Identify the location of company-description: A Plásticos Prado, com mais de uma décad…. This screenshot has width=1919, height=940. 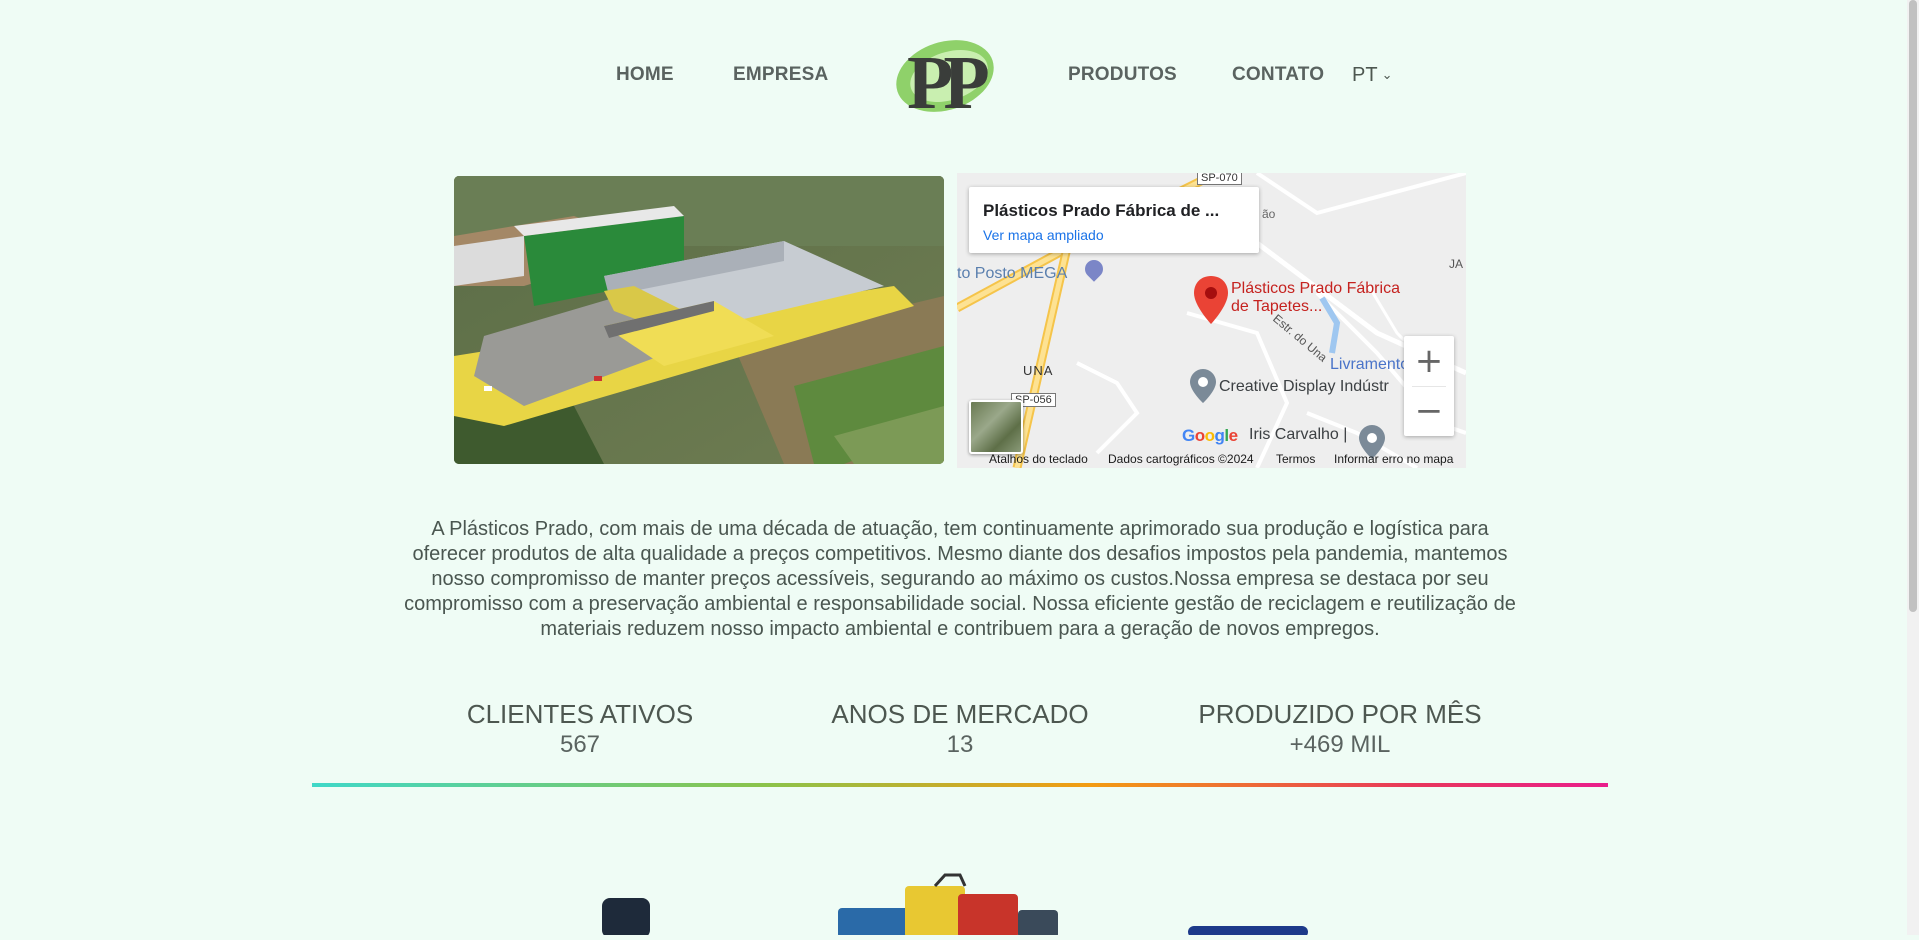
(960, 579).